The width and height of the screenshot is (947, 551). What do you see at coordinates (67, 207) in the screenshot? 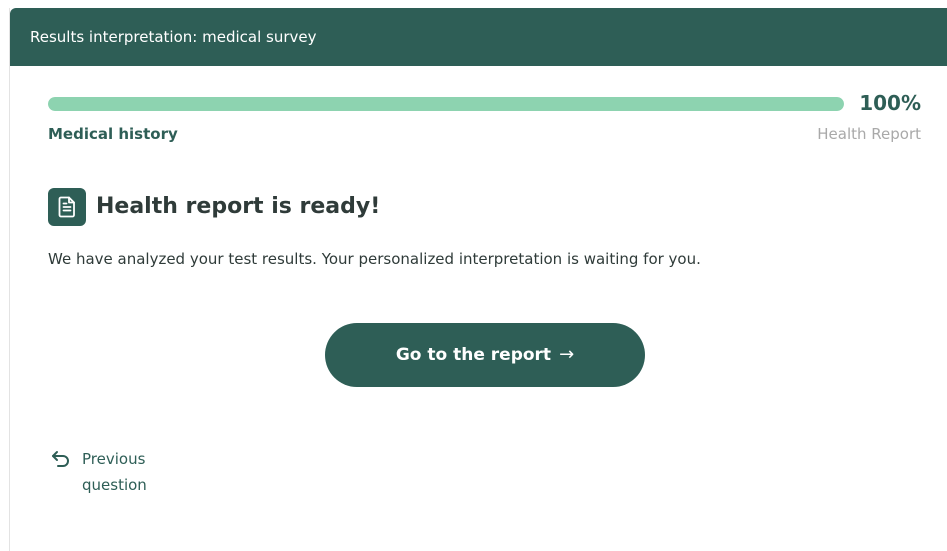
I see `document-icon` at bounding box center [67, 207].